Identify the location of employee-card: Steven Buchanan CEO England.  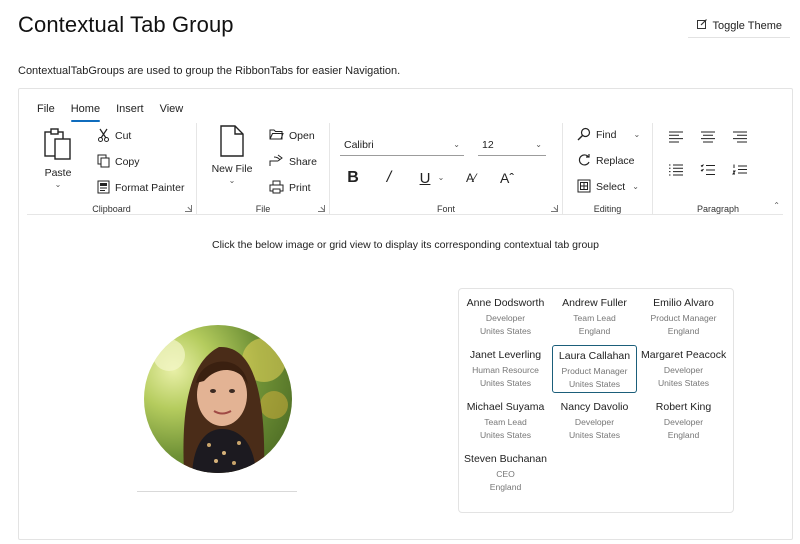
(505, 473).